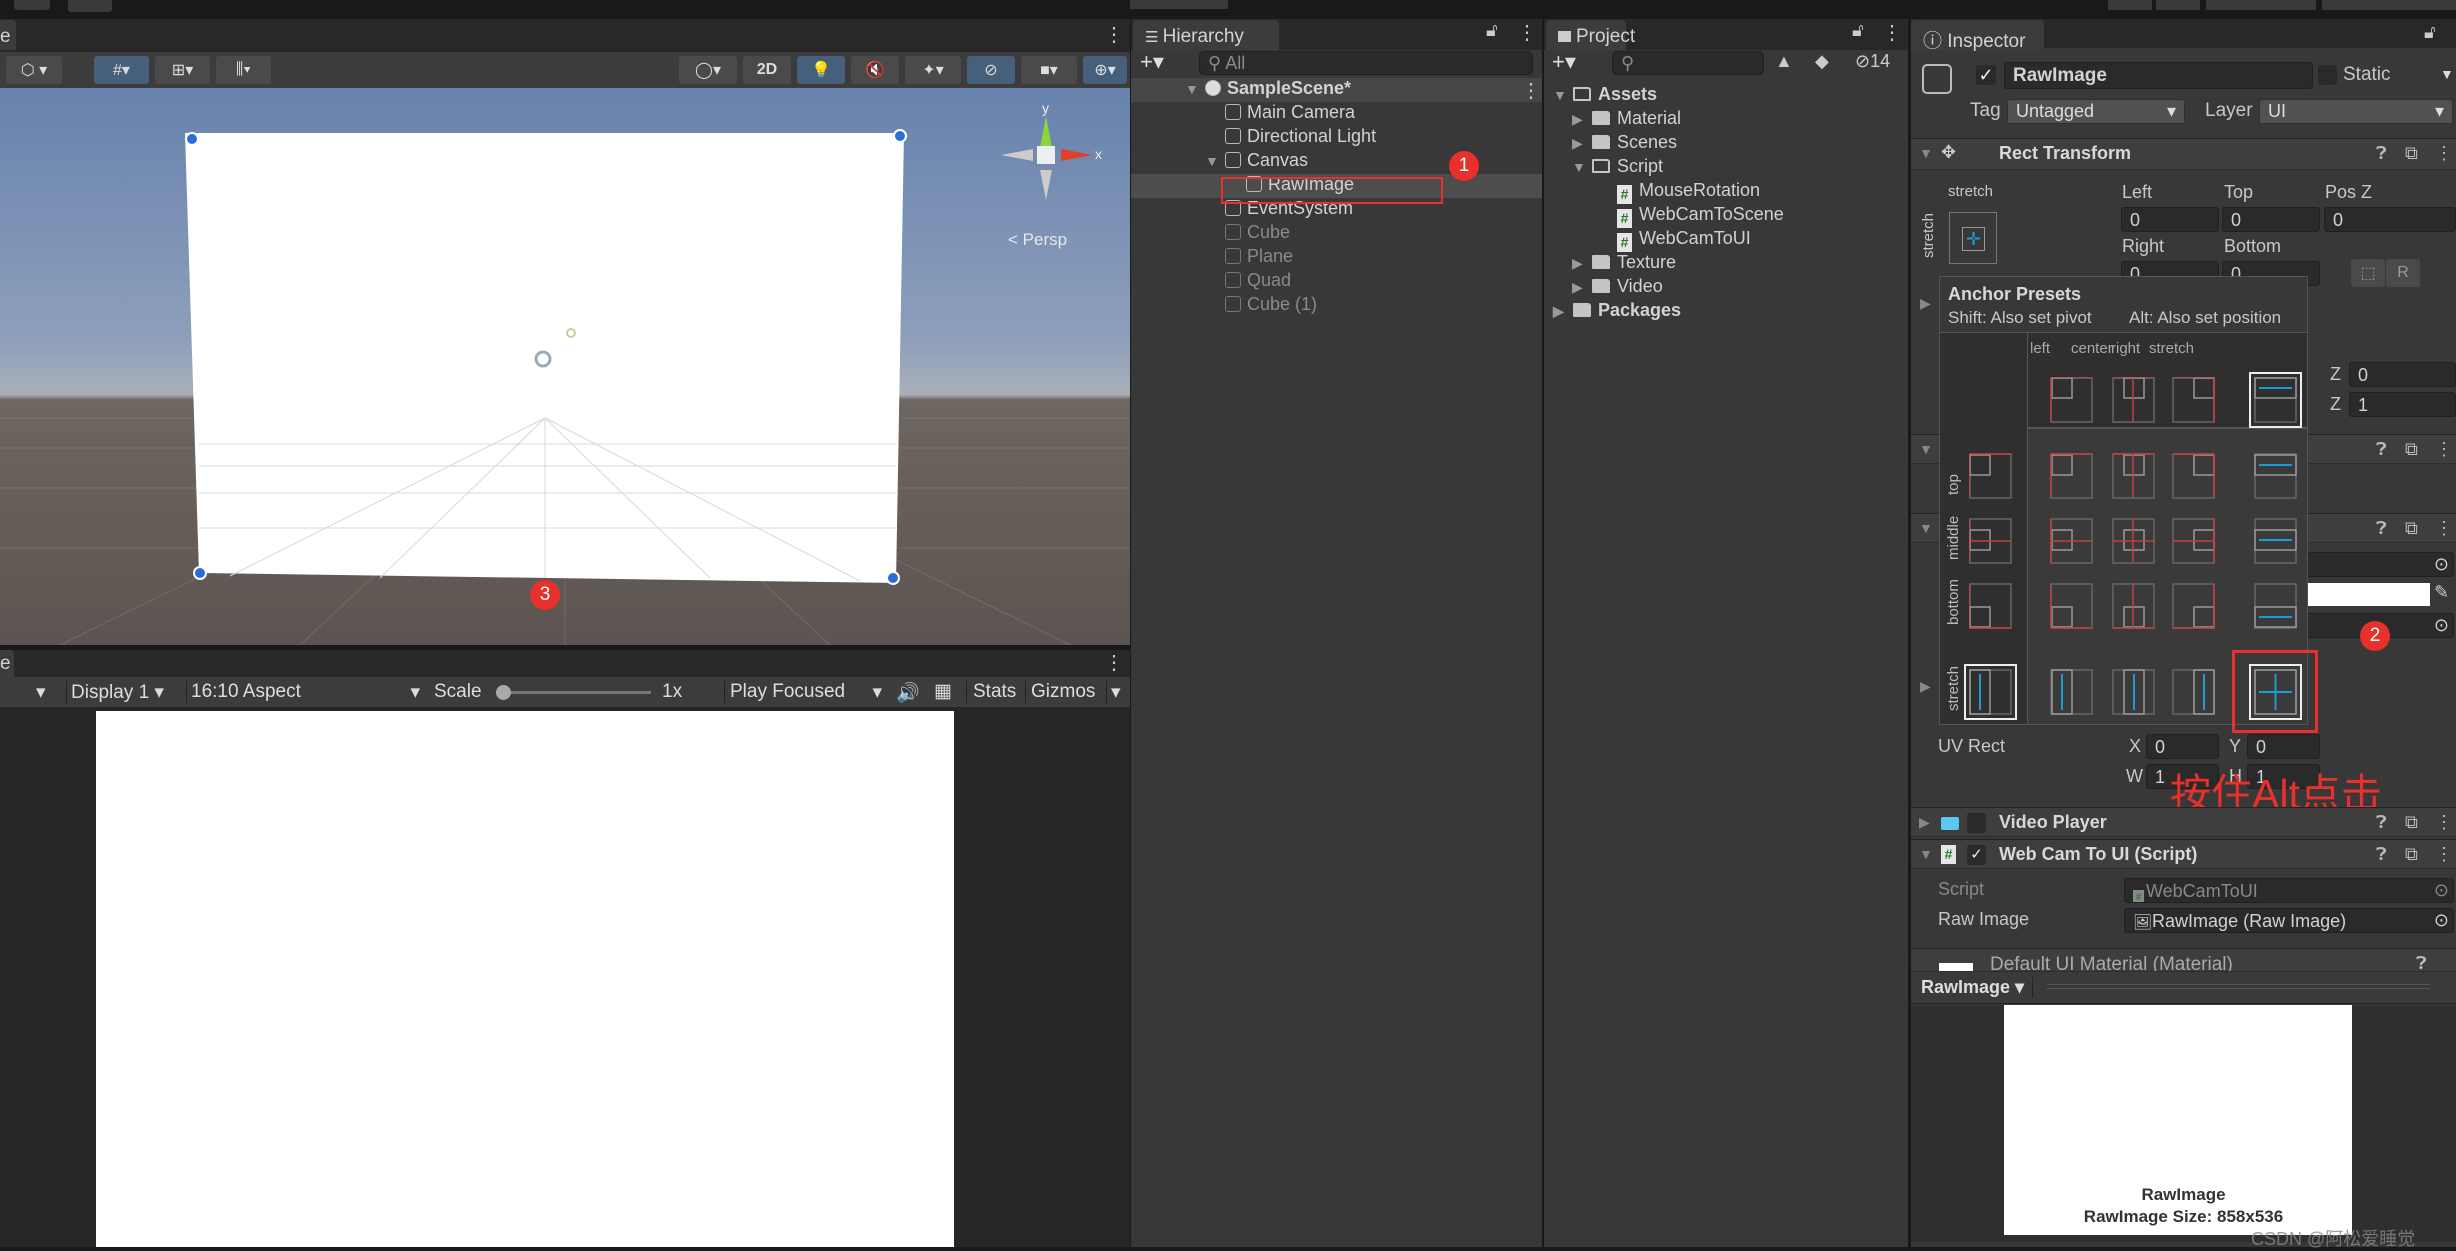  I want to click on rotation-z-input: 0, so click(2402, 374).